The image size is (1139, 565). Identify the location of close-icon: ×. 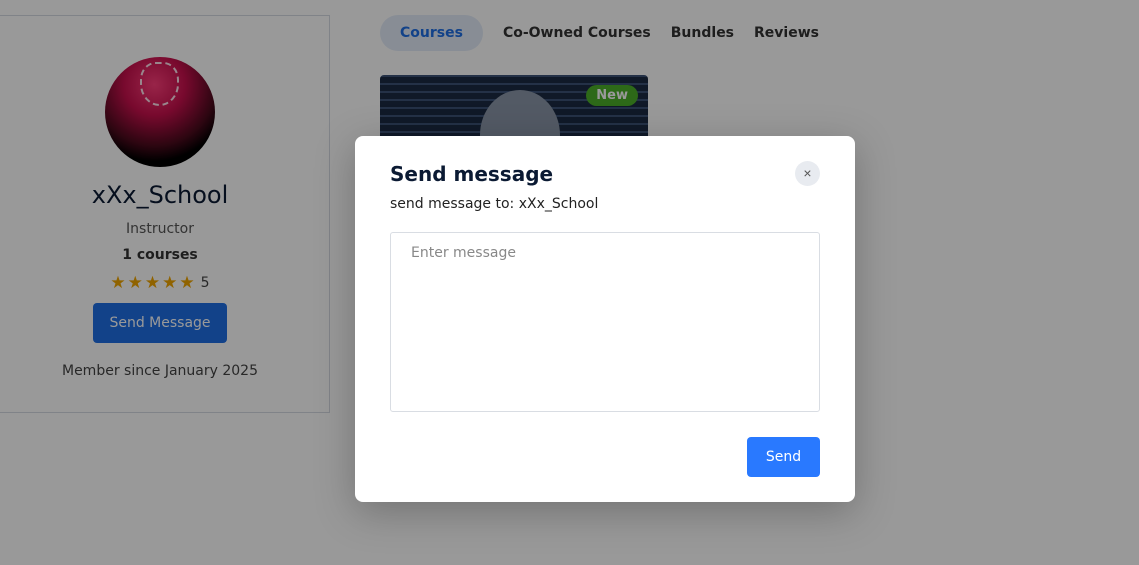
(807, 173).